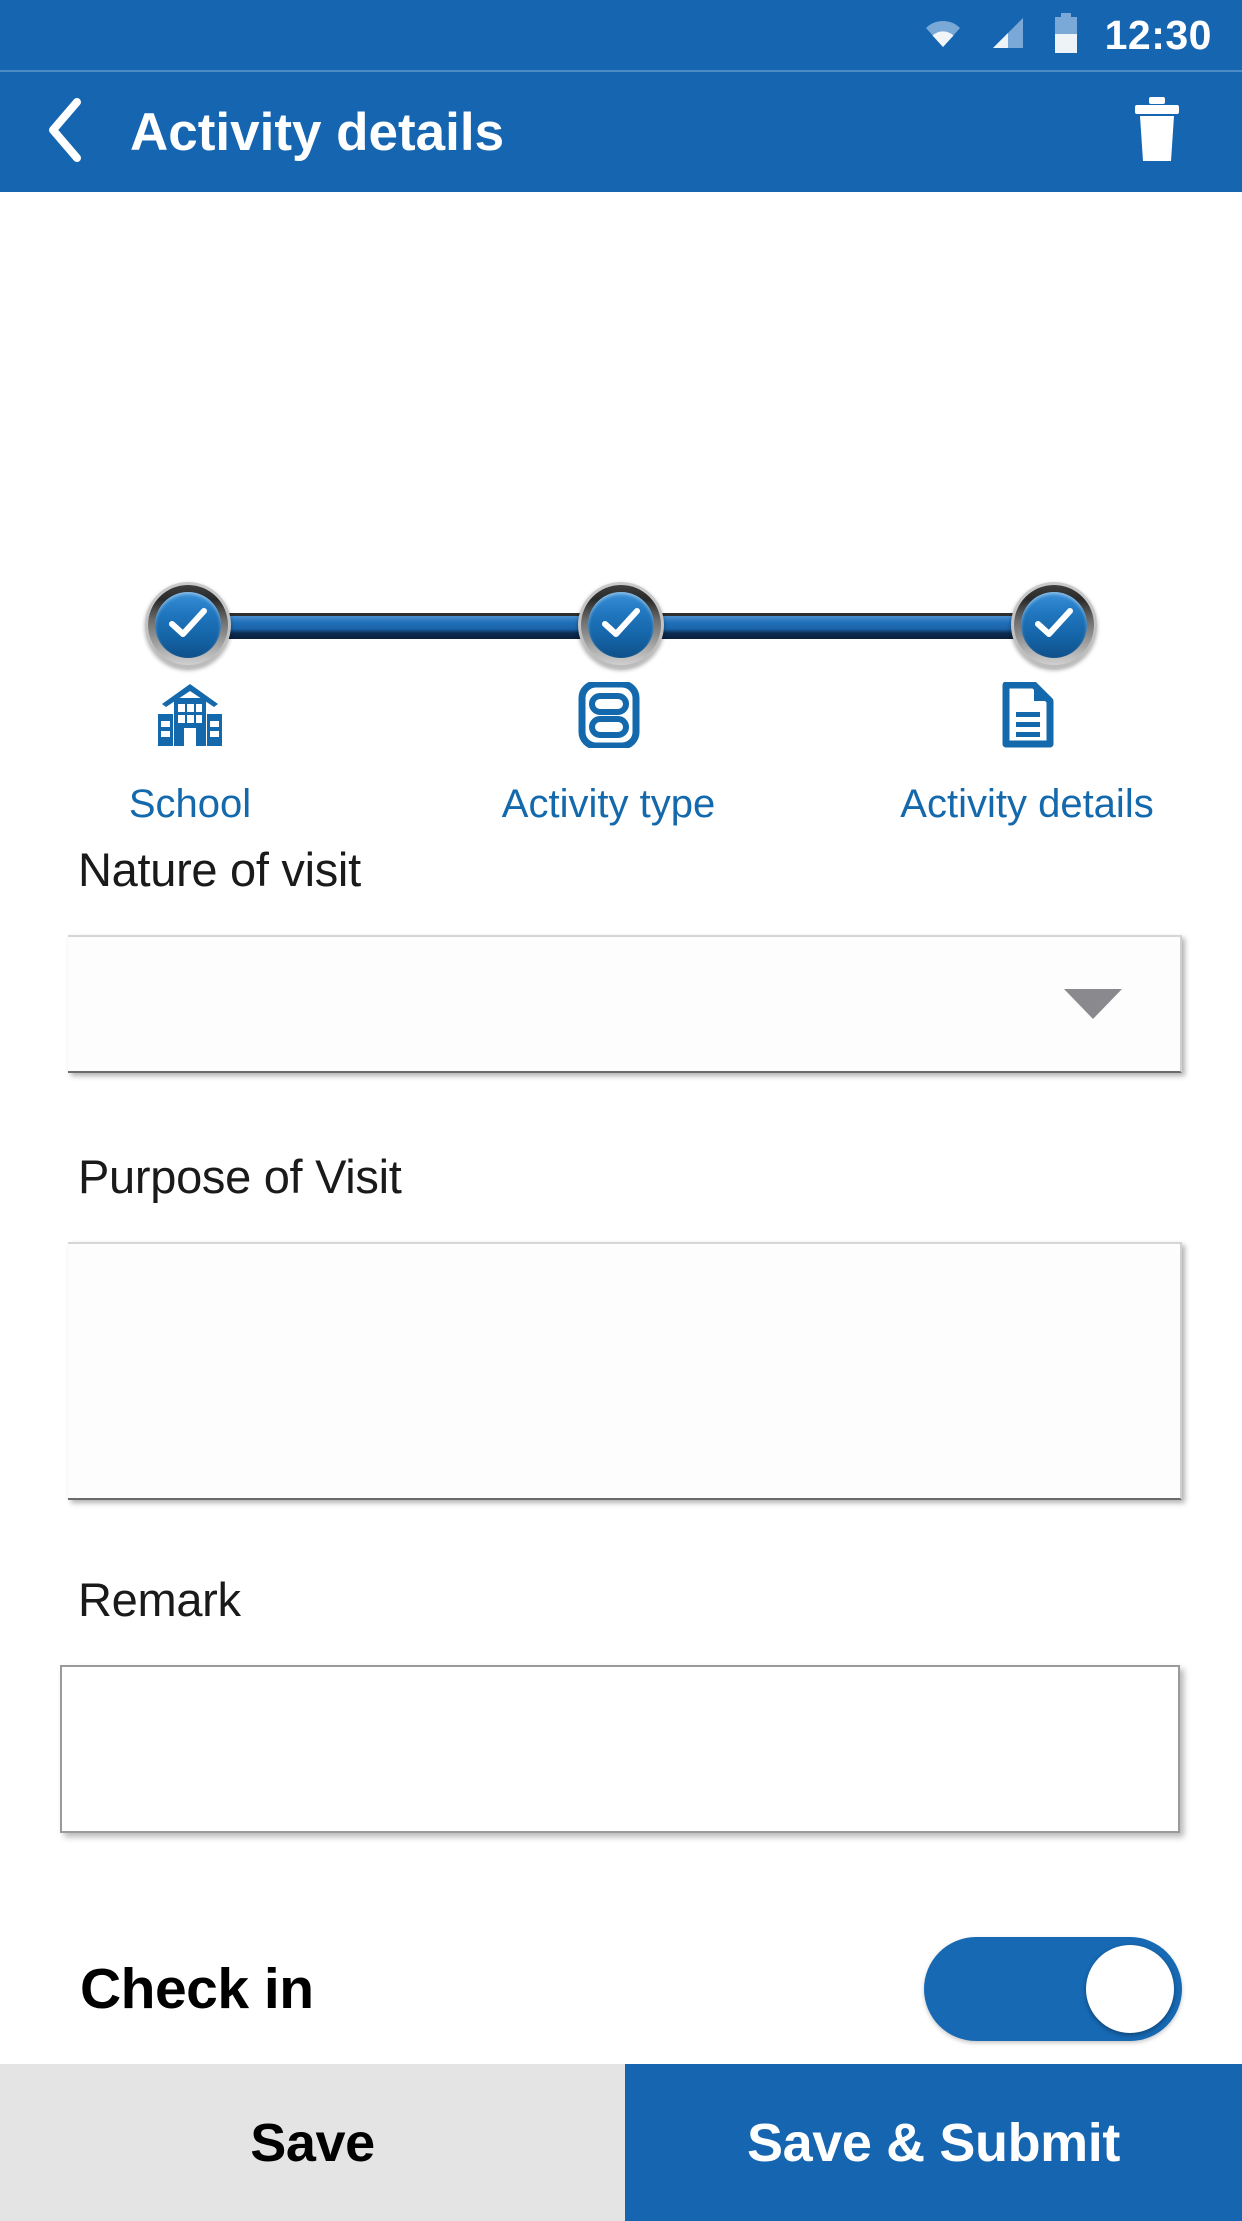  I want to click on stepper-item-activity-type: Activity type, so click(609, 754).